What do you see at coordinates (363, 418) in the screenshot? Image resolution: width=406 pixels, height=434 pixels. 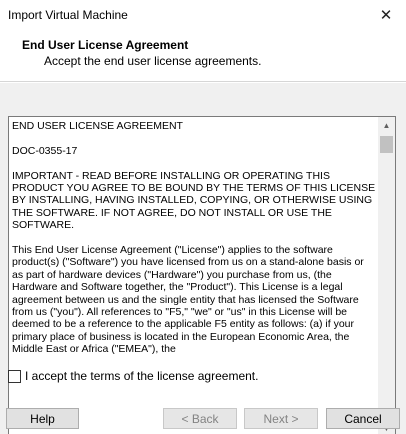 I see `cancel-button: Cancel` at bounding box center [363, 418].